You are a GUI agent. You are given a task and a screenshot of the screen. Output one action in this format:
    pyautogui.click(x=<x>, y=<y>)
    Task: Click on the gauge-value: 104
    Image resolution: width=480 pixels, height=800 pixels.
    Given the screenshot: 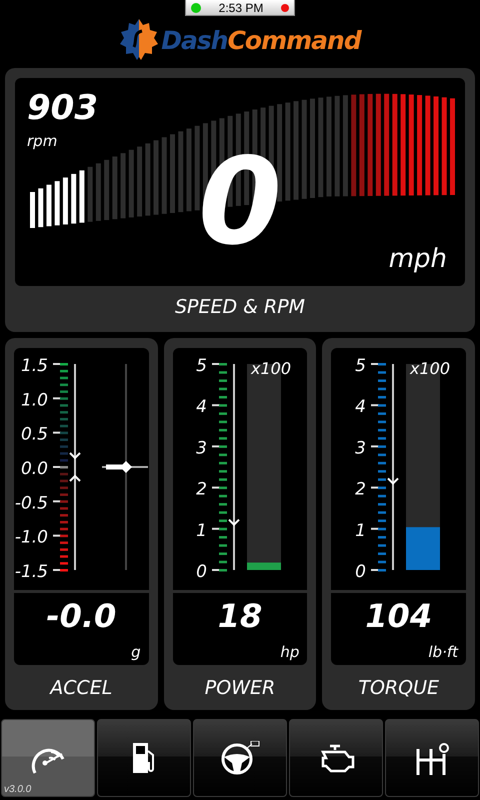 What is the action you would take?
    pyautogui.click(x=398, y=616)
    